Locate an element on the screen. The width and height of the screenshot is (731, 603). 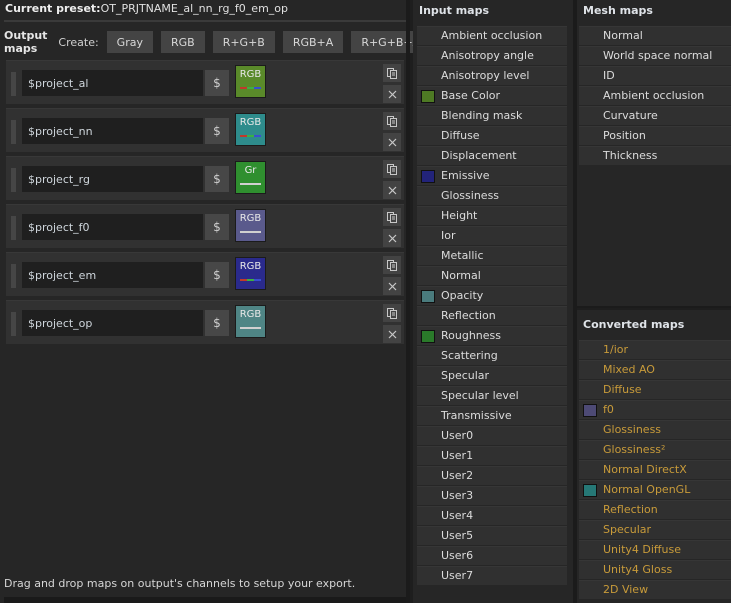
input-map-item: Ambient occlusion is located at coordinates (492, 35).